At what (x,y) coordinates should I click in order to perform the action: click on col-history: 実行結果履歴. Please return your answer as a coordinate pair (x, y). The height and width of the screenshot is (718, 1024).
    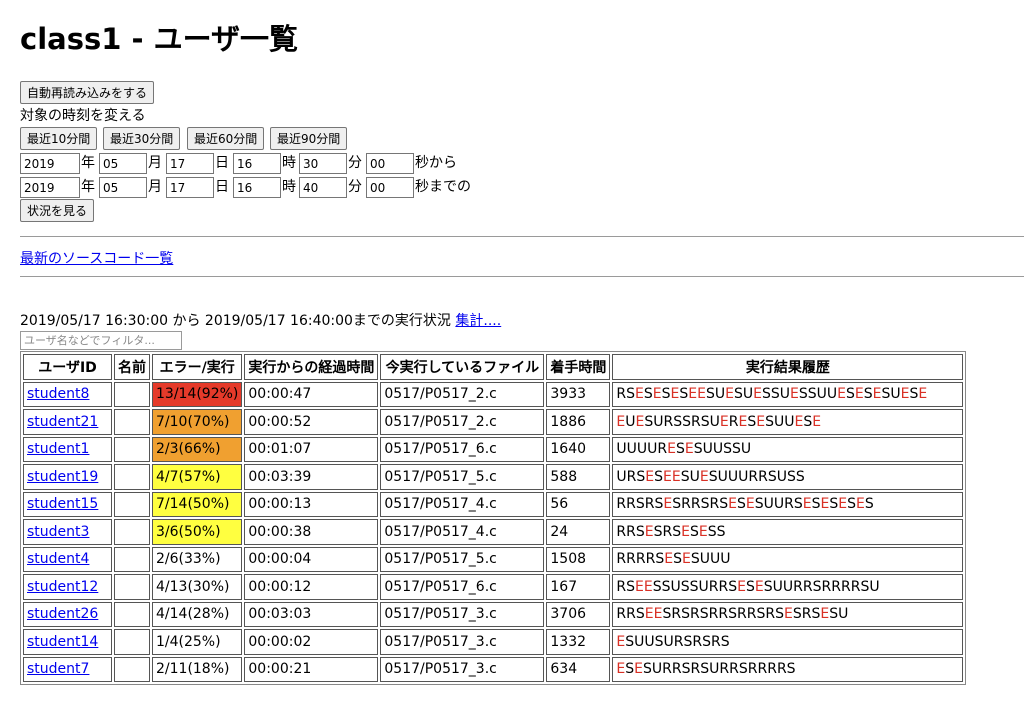
    Looking at the image, I should click on (788, 367).